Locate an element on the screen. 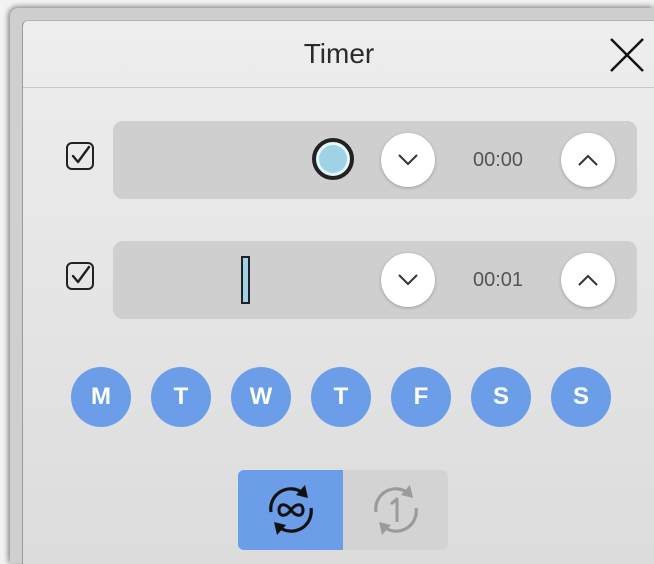 The image size is (654, 564). close-icon is located at coordinates (627, 55).